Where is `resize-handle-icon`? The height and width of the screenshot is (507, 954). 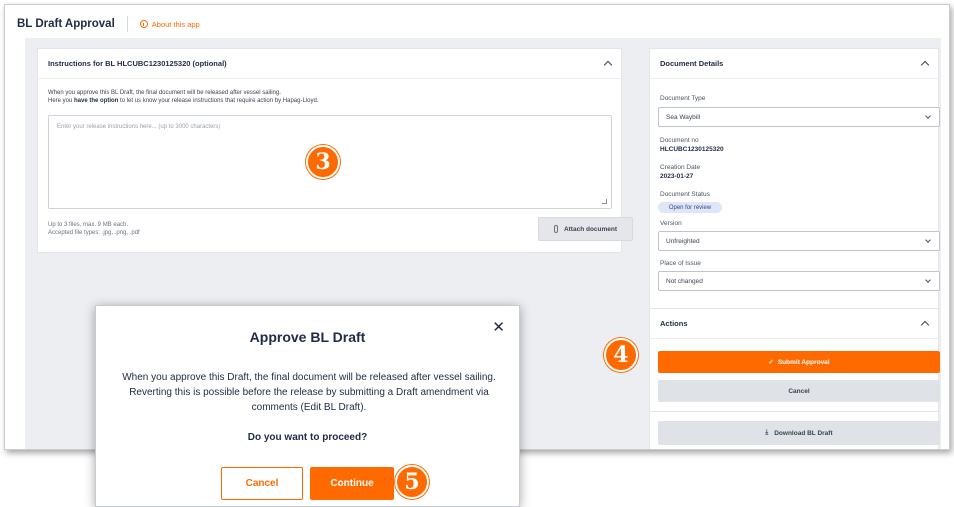
resize-handle-icon is located at coordinates (604, 201).